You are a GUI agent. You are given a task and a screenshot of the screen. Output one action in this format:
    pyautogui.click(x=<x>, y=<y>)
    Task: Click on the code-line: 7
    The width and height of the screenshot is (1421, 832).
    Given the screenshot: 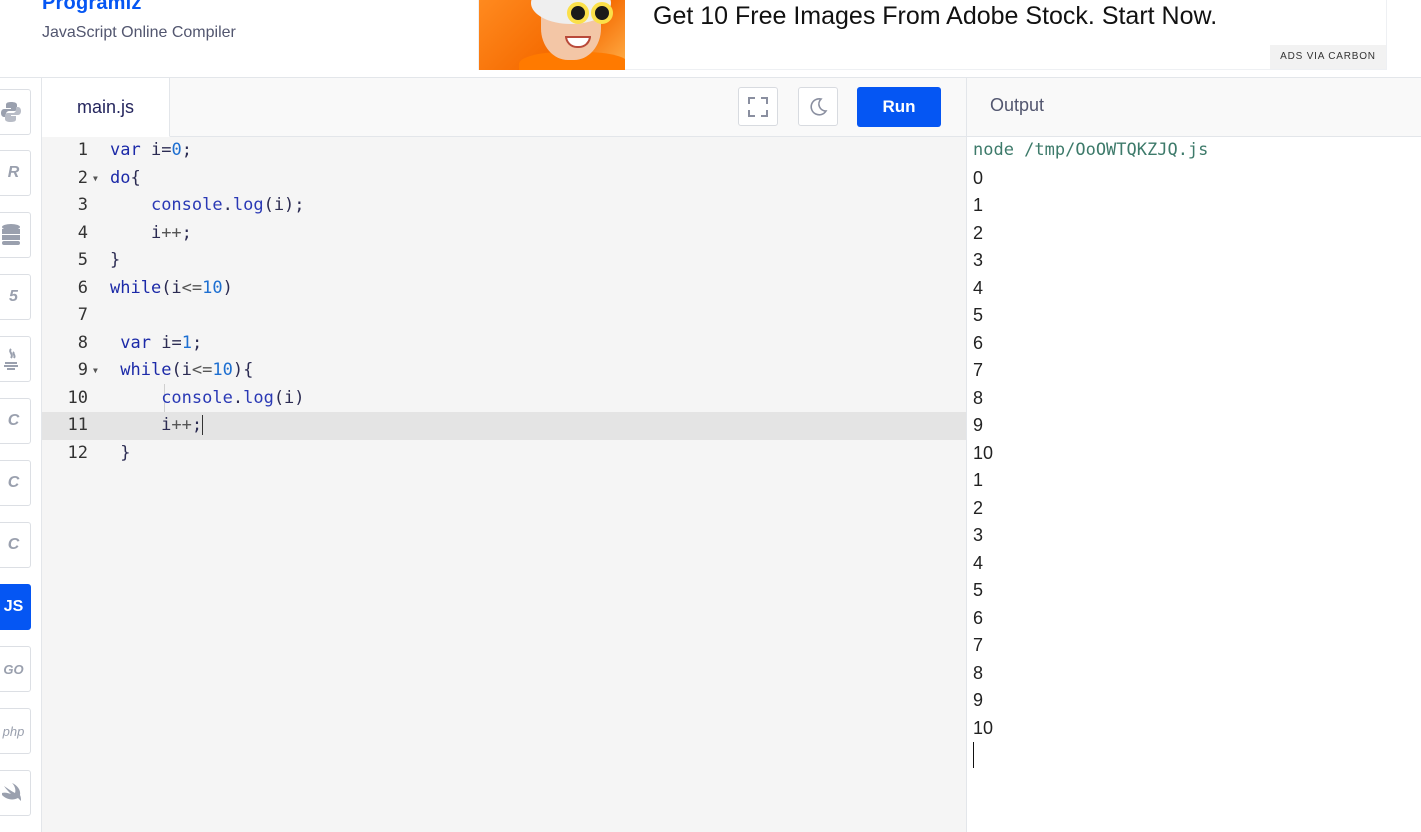 What is the action you would take?
    pyautogui.click(x=504, y=316)
    